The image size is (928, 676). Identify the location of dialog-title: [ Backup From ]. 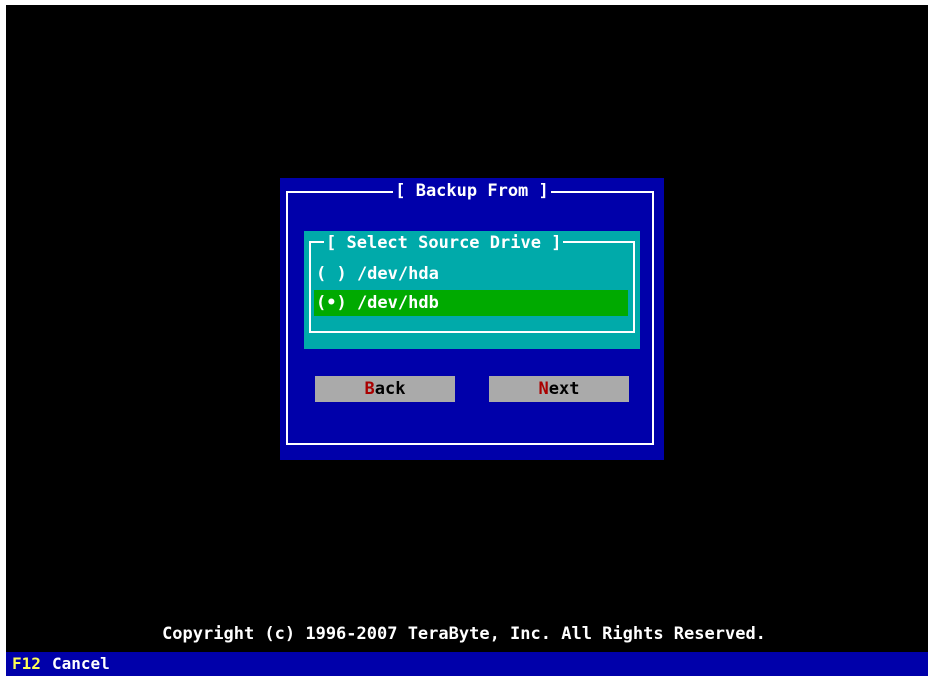
(472, 191).